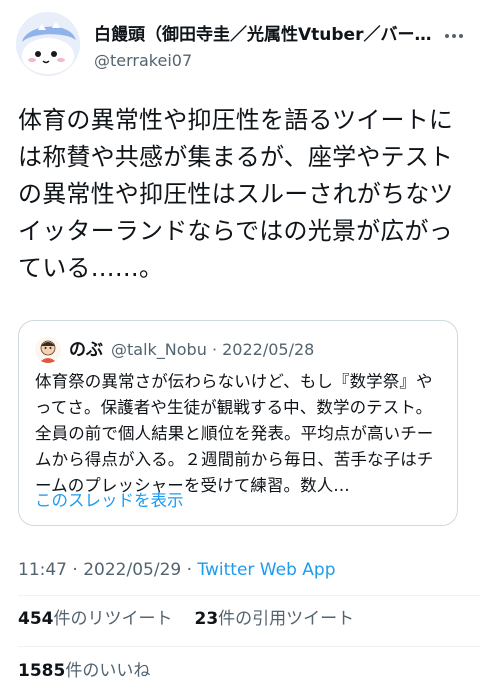 Image resolution: width=480 pixels, height=691 pixels. I want to click on quote-author-name: のぶ, so click(86, 350).